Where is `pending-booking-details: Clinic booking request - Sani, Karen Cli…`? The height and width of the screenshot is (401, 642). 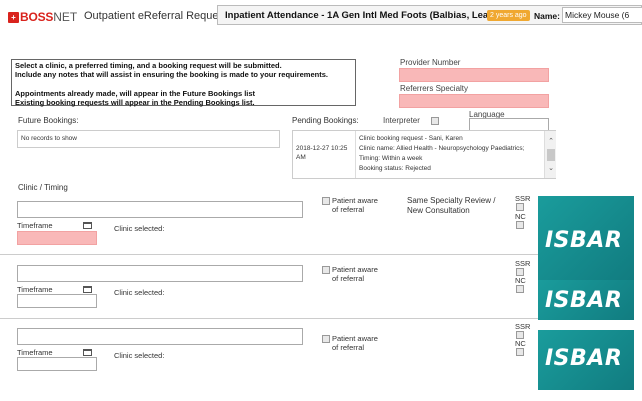 pending-booking-details: Clinic booking request - Sani, Karen Cli… is located at coordinates (451, 154).